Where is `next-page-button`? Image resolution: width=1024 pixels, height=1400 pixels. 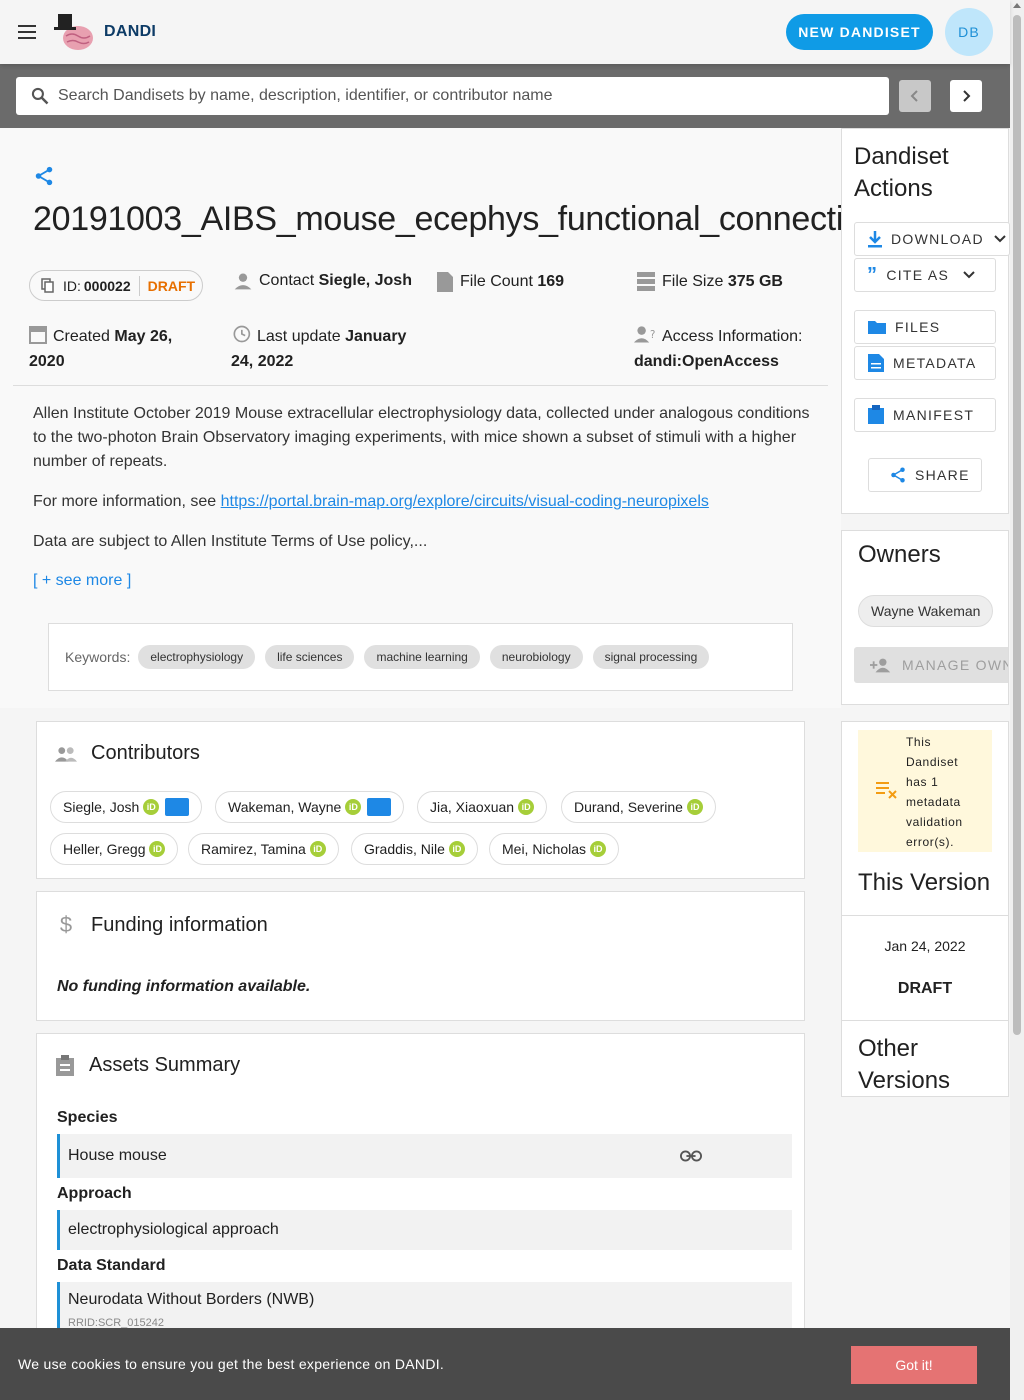
next-page-button is located at coordinates (966, 96).